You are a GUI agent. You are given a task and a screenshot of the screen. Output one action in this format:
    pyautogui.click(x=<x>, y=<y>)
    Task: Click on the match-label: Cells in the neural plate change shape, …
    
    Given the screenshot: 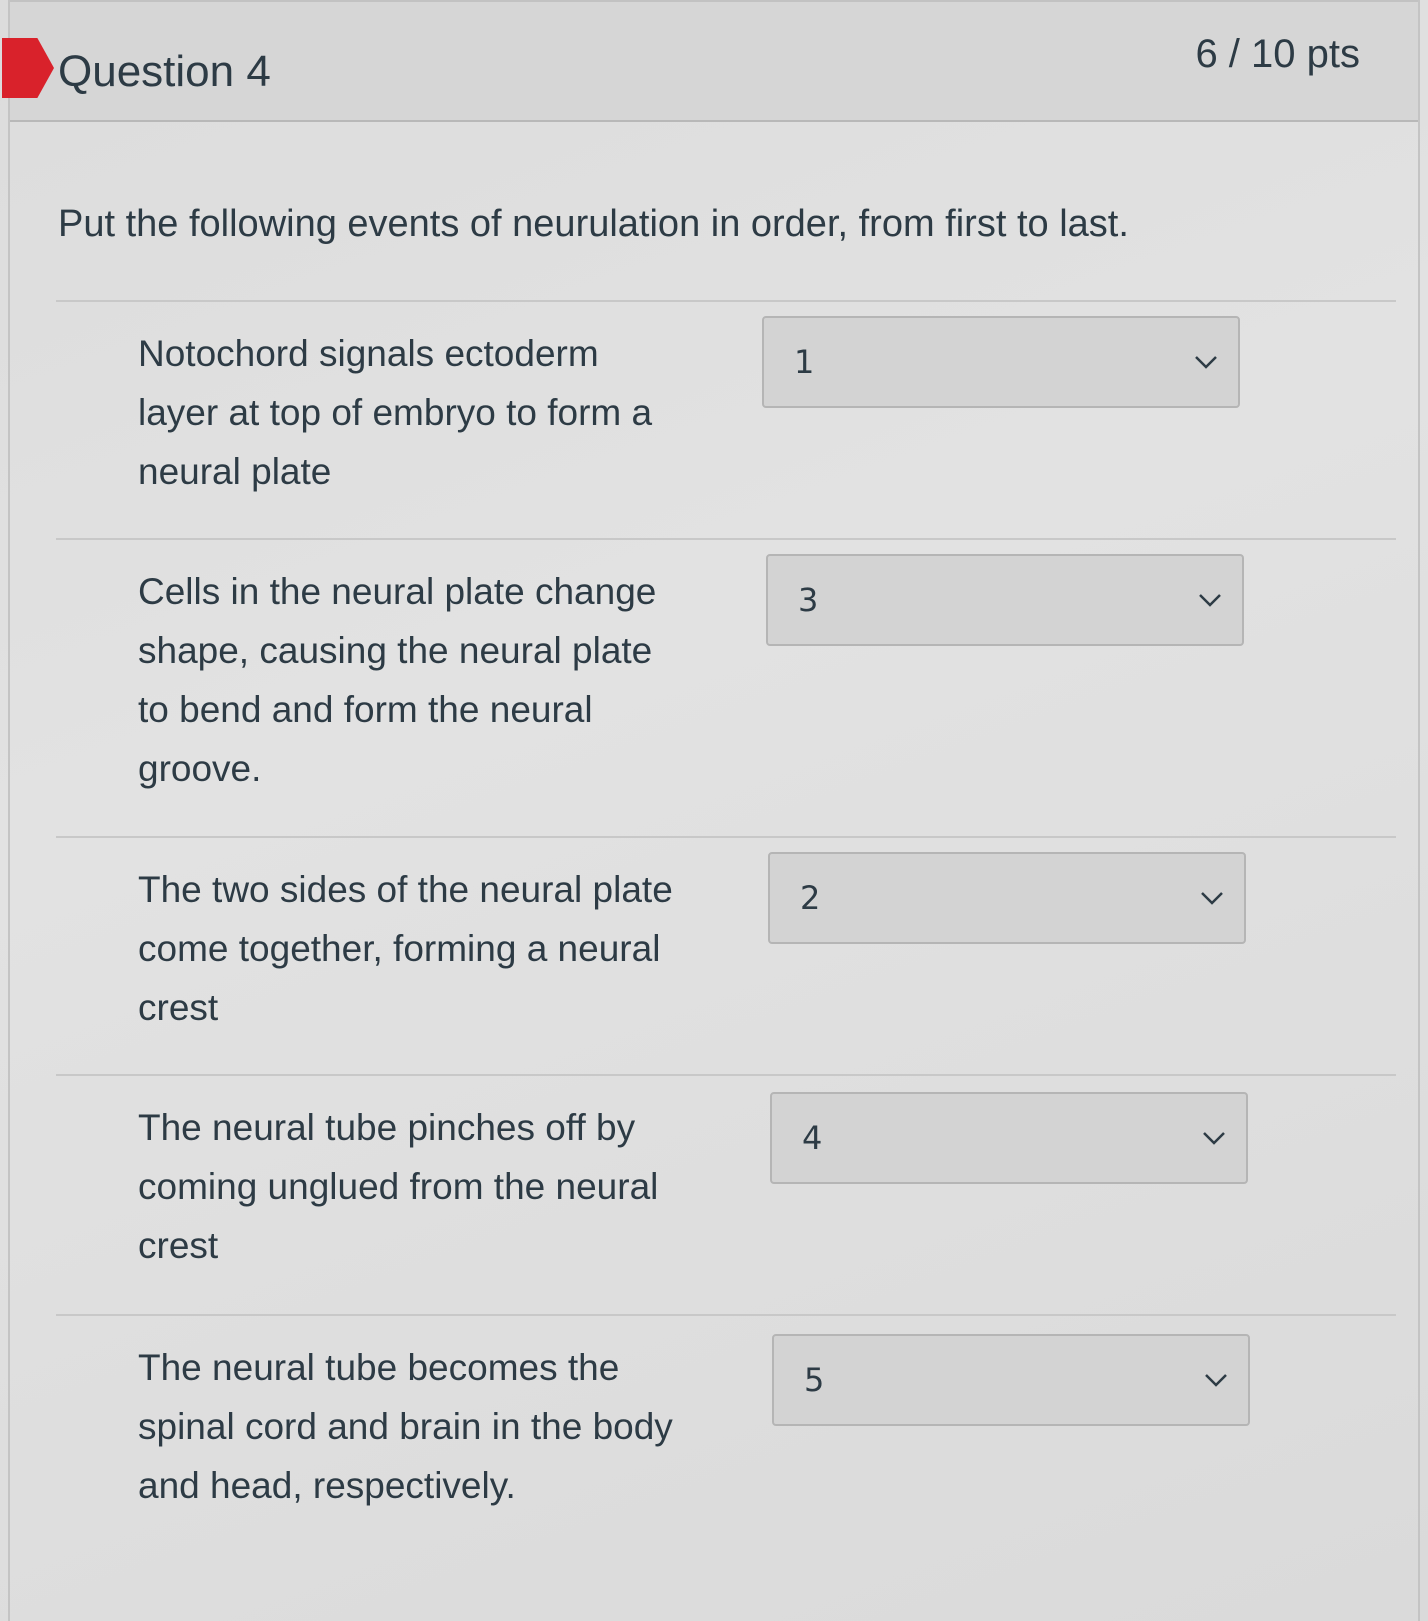 What is the action you would take?
    pyautogui.click(x=397, y=680)
    